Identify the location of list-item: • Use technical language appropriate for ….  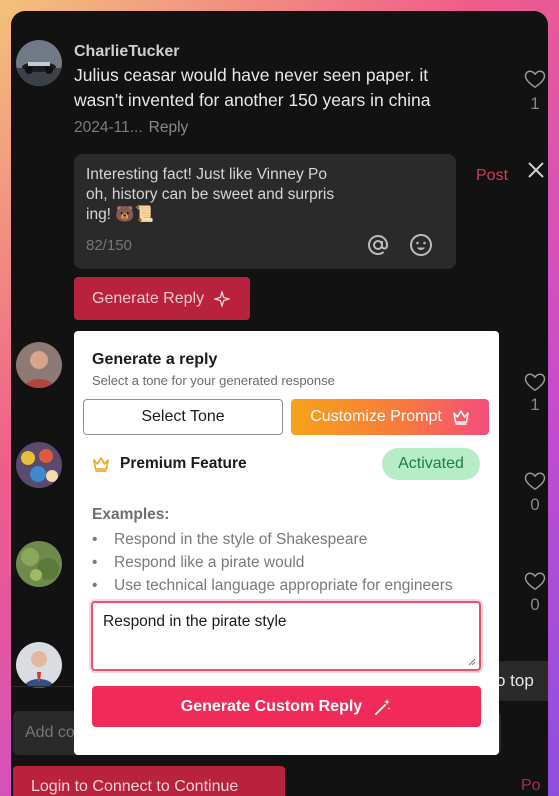
(272, 585).